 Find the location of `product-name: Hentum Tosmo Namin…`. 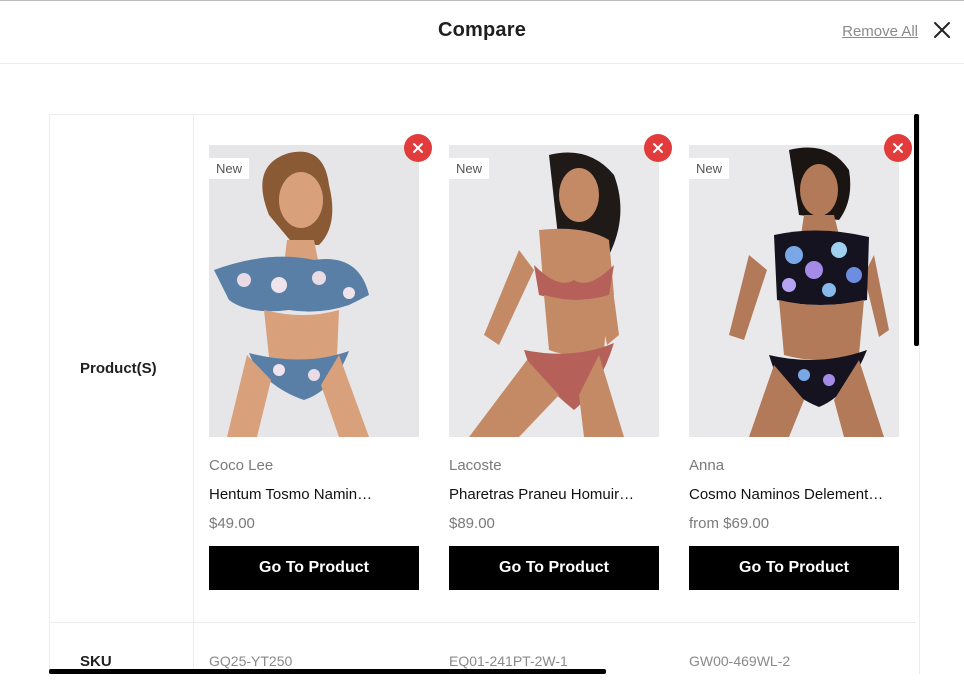

product-name: Hentum Tosmo Namin… is located at coordinates (314, 494).